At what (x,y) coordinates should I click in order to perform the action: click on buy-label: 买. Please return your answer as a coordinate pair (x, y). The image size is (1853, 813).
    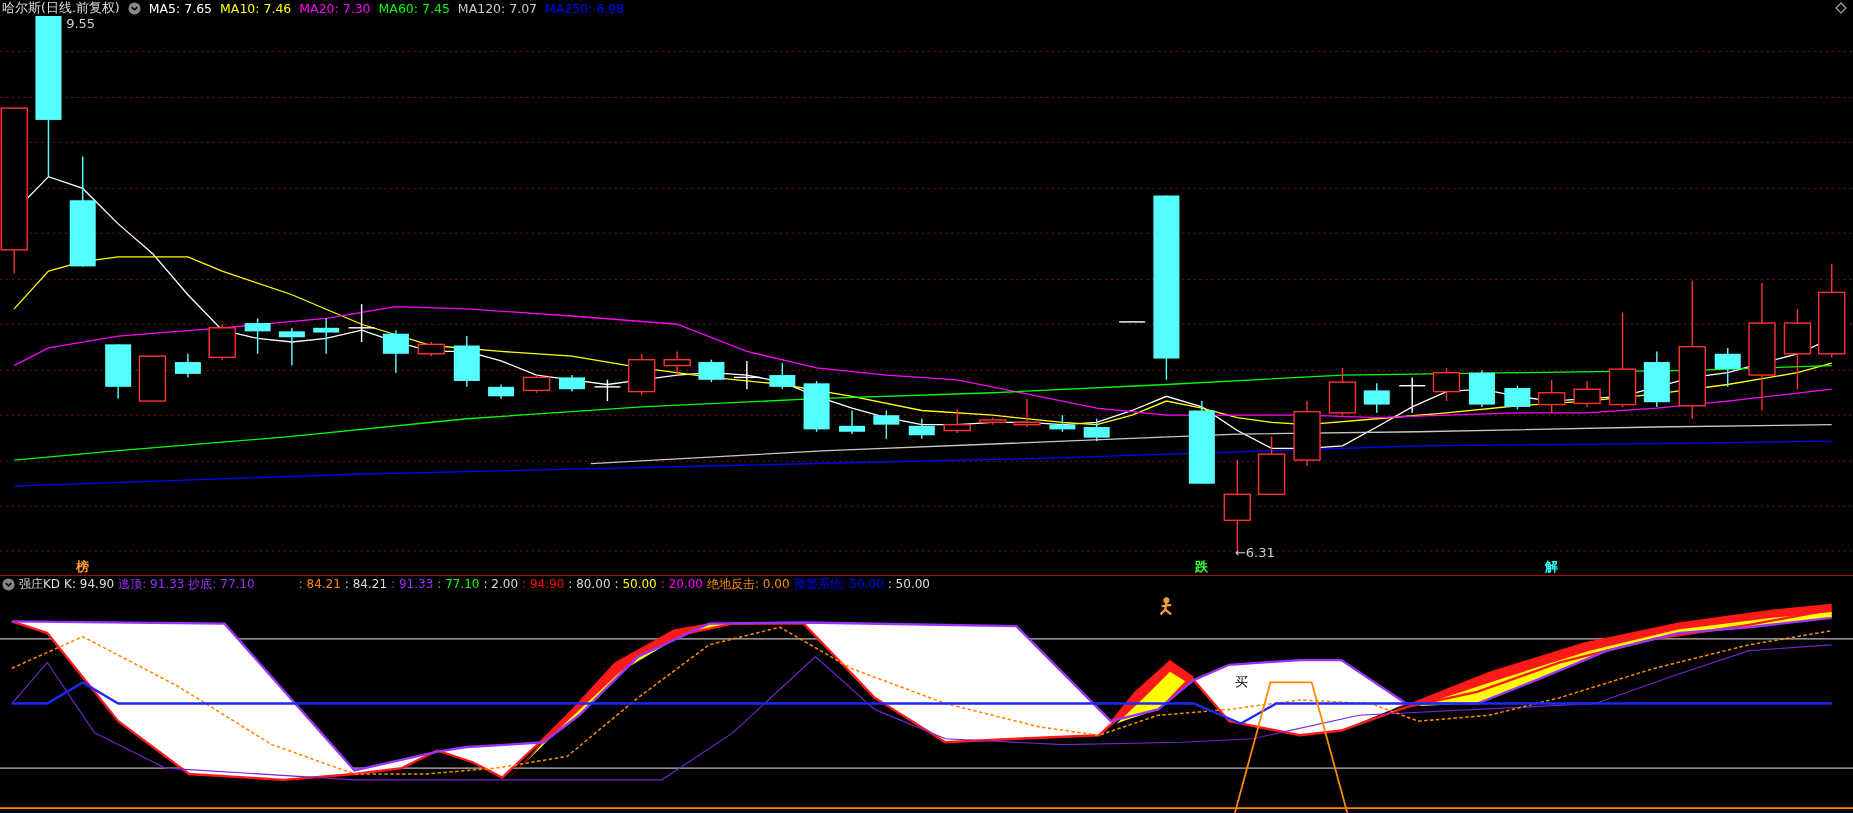
    Looking at the image, I should click on (1241, 682).